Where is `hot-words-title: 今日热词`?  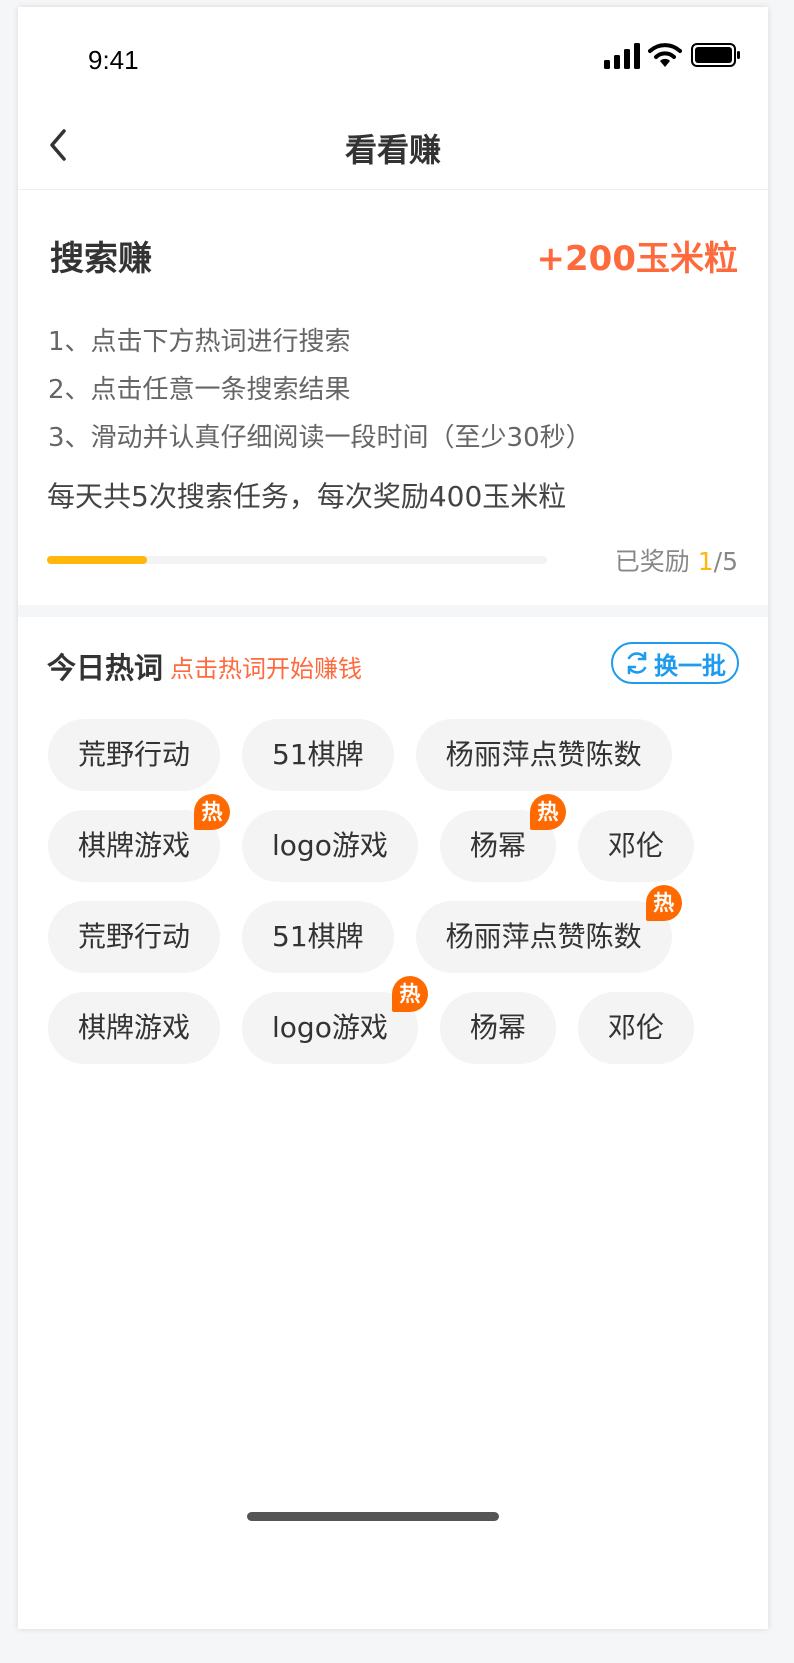
hot-words-title: 今日热词 is located at coordinates (105, 668).